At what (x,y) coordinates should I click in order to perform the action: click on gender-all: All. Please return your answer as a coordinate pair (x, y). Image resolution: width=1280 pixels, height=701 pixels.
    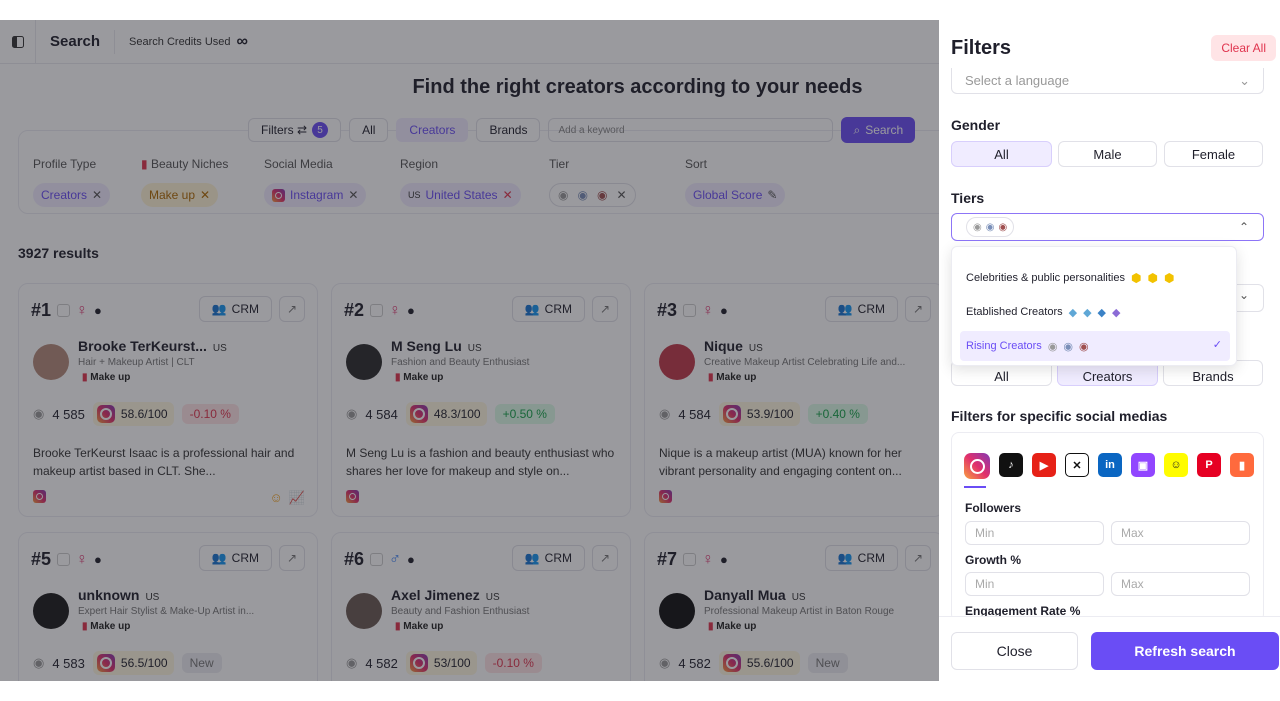
    Looking at the image, I should click on (1001, 154).